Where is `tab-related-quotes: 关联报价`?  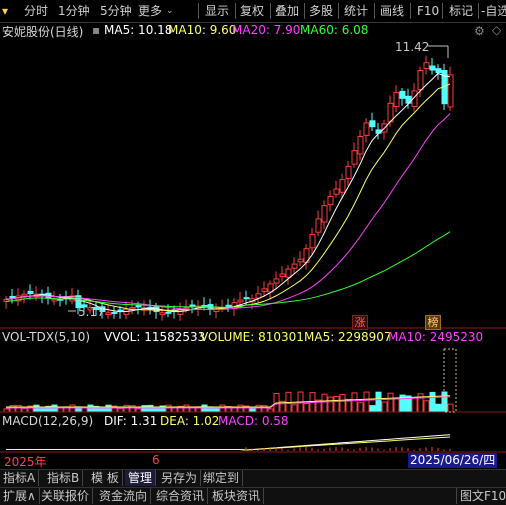
tab-related-quotes: 关联报价 is located at coordinates (66, 496).